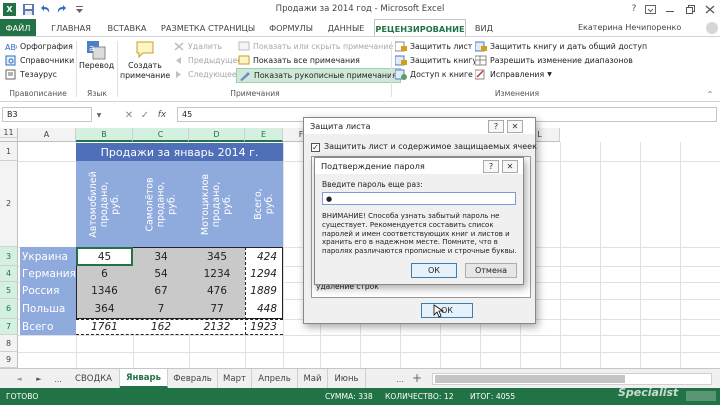 The image size is (720, 405). Describe the element at coordinates (9, 256) in the screenshot. I see `row-header-3: 3` at that location.